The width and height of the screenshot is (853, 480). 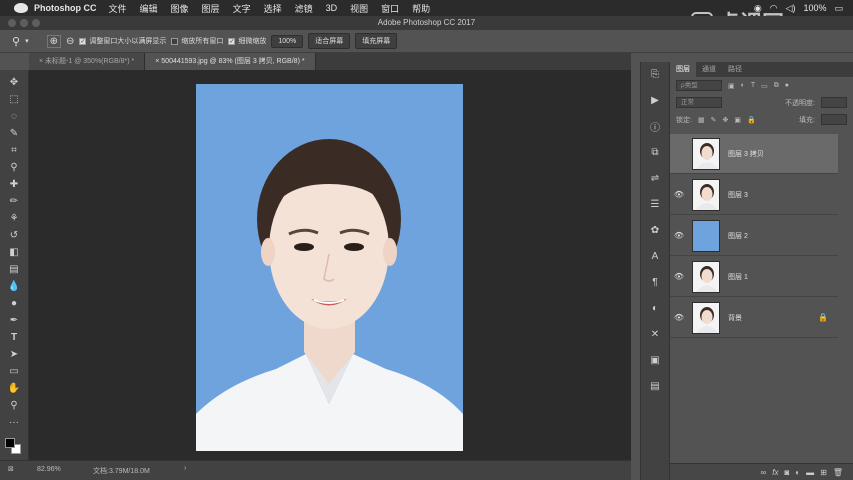 I want to click on tab-paths: 路径, so click(x=735, y=69).